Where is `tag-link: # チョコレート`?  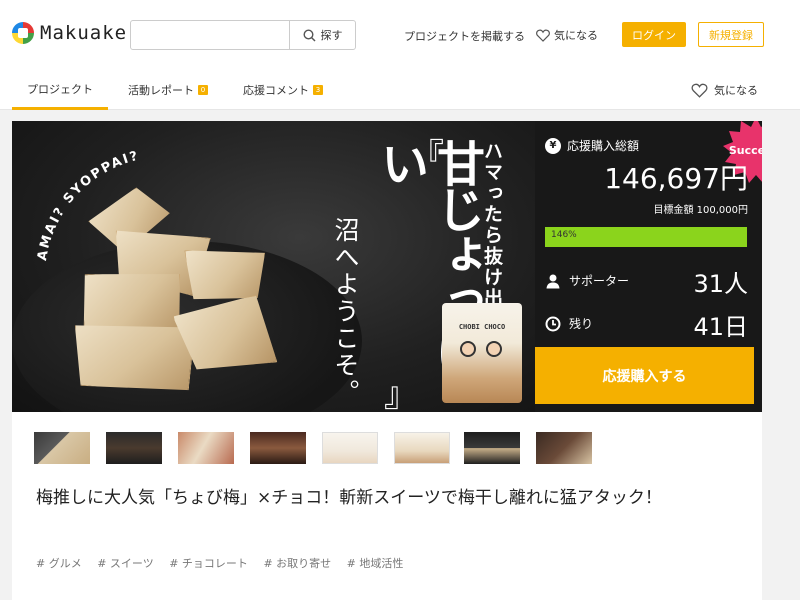
tag-link: # チョコレート is located at coordinates (208, 563).